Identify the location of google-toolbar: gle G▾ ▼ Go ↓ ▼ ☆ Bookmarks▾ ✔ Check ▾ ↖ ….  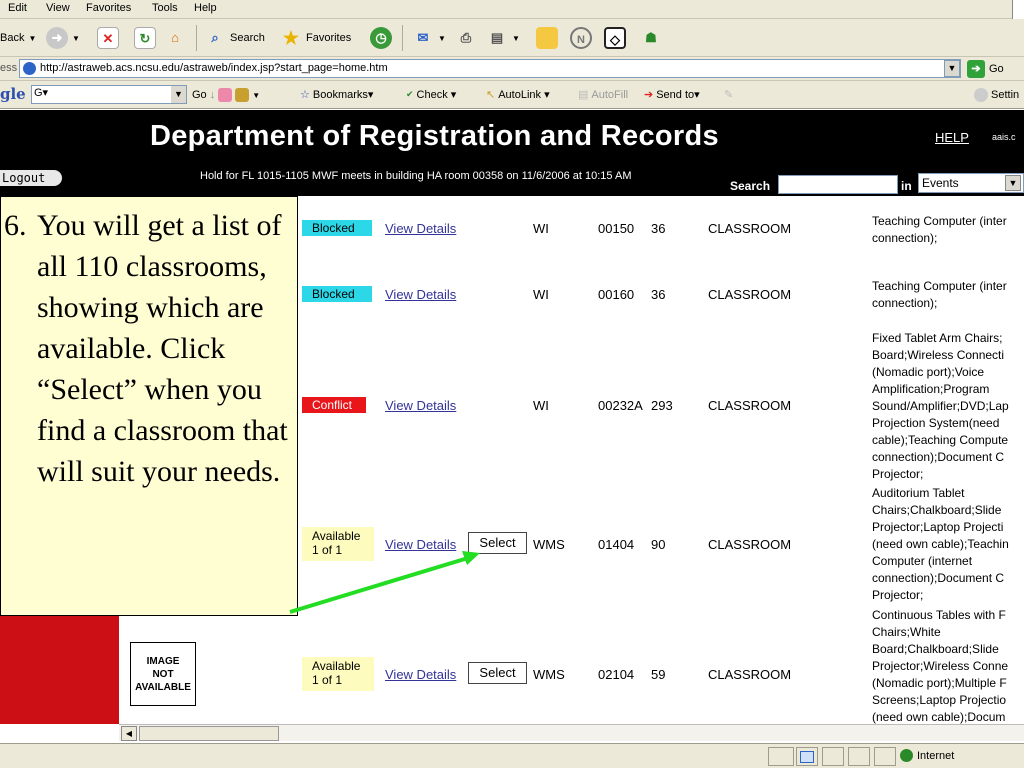
(512, 95).